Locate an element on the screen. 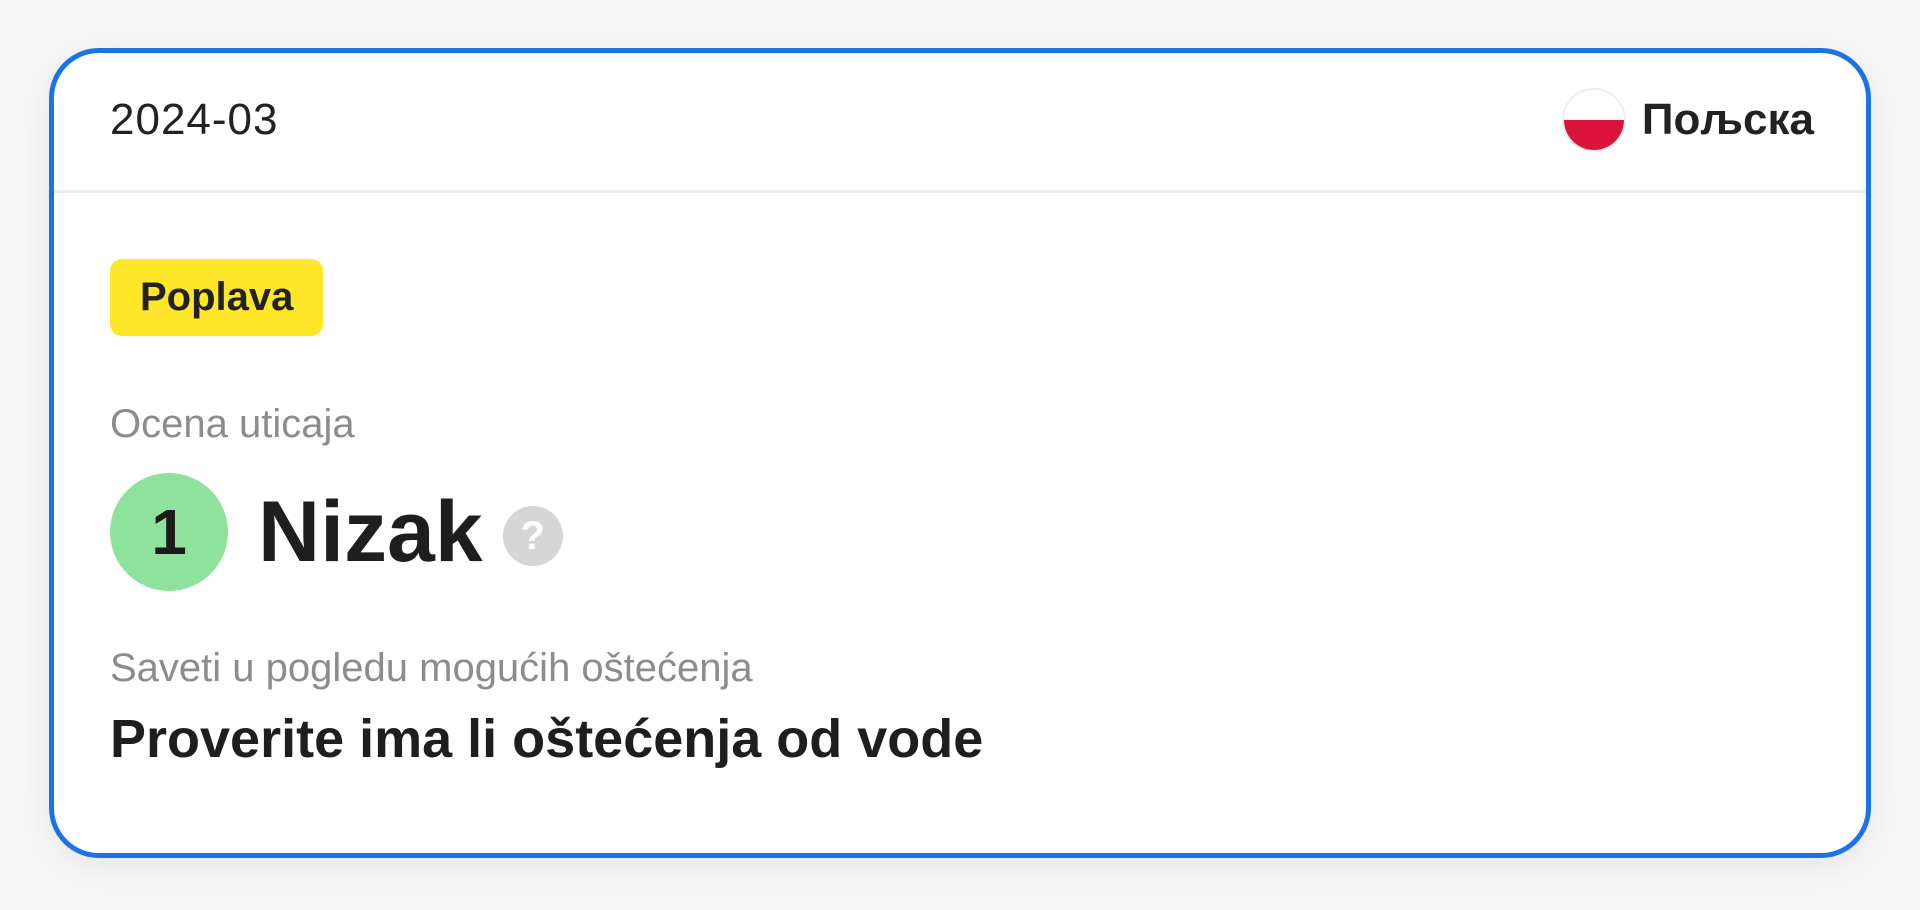 Image resolution: width=1920 pixels, height=910 pixels. country-name: Пољска is located at coordinates (1727, 119).